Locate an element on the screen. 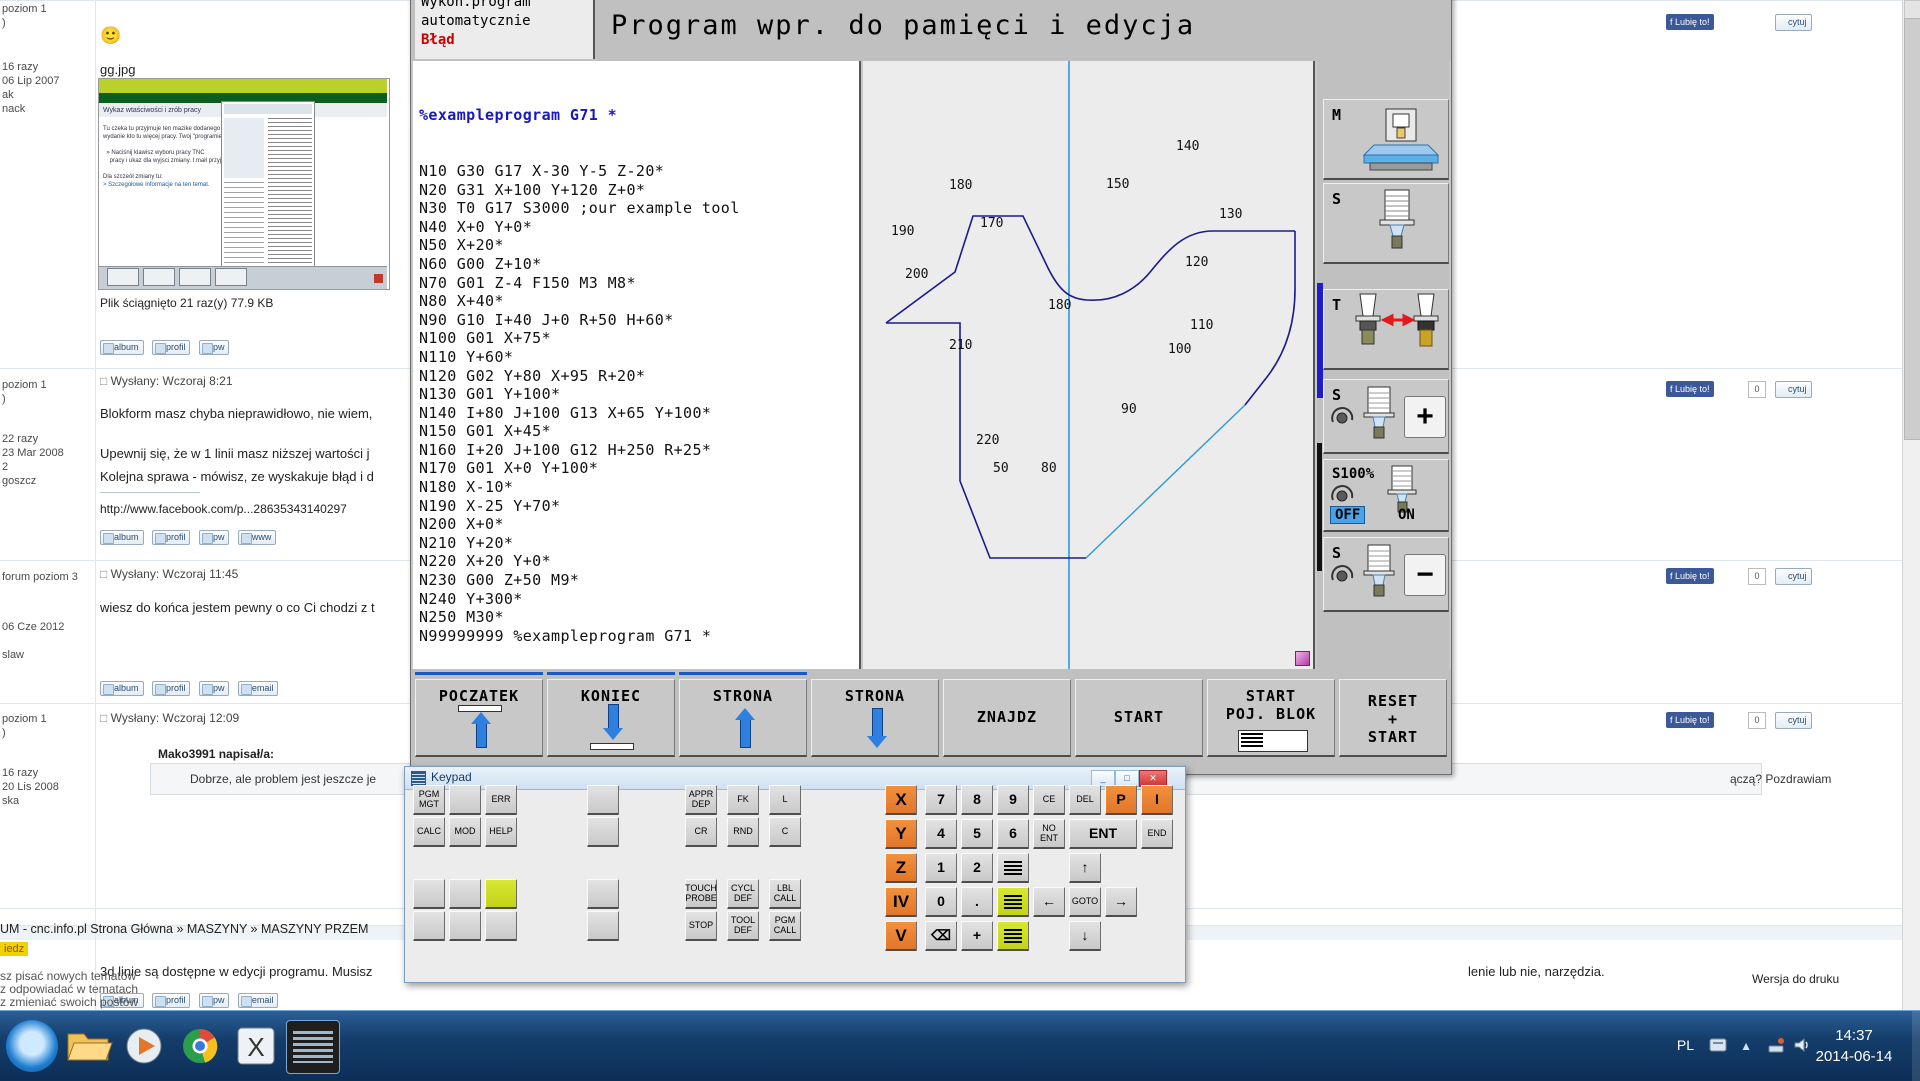  program-line: N60 G00 Z+10* is located at coordinates (639, 264).